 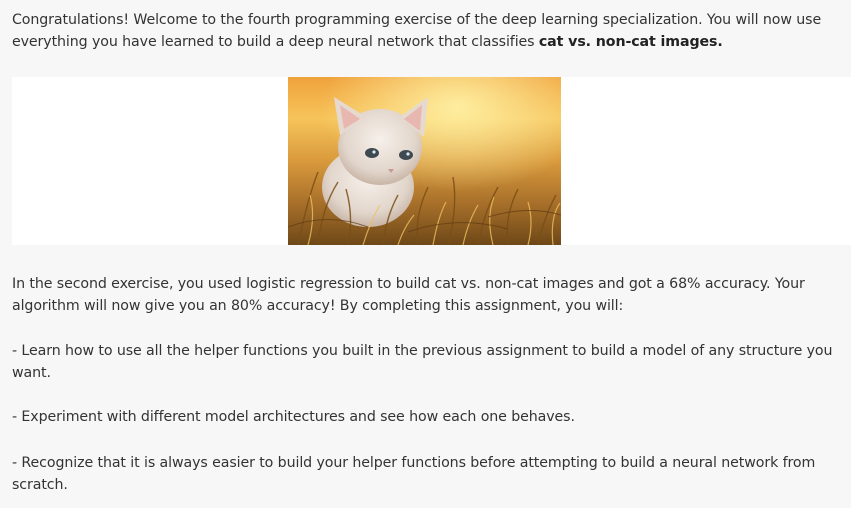 I want to click on intro-bold-text: cat vs. non-cat images., so click(x=630, y=42).